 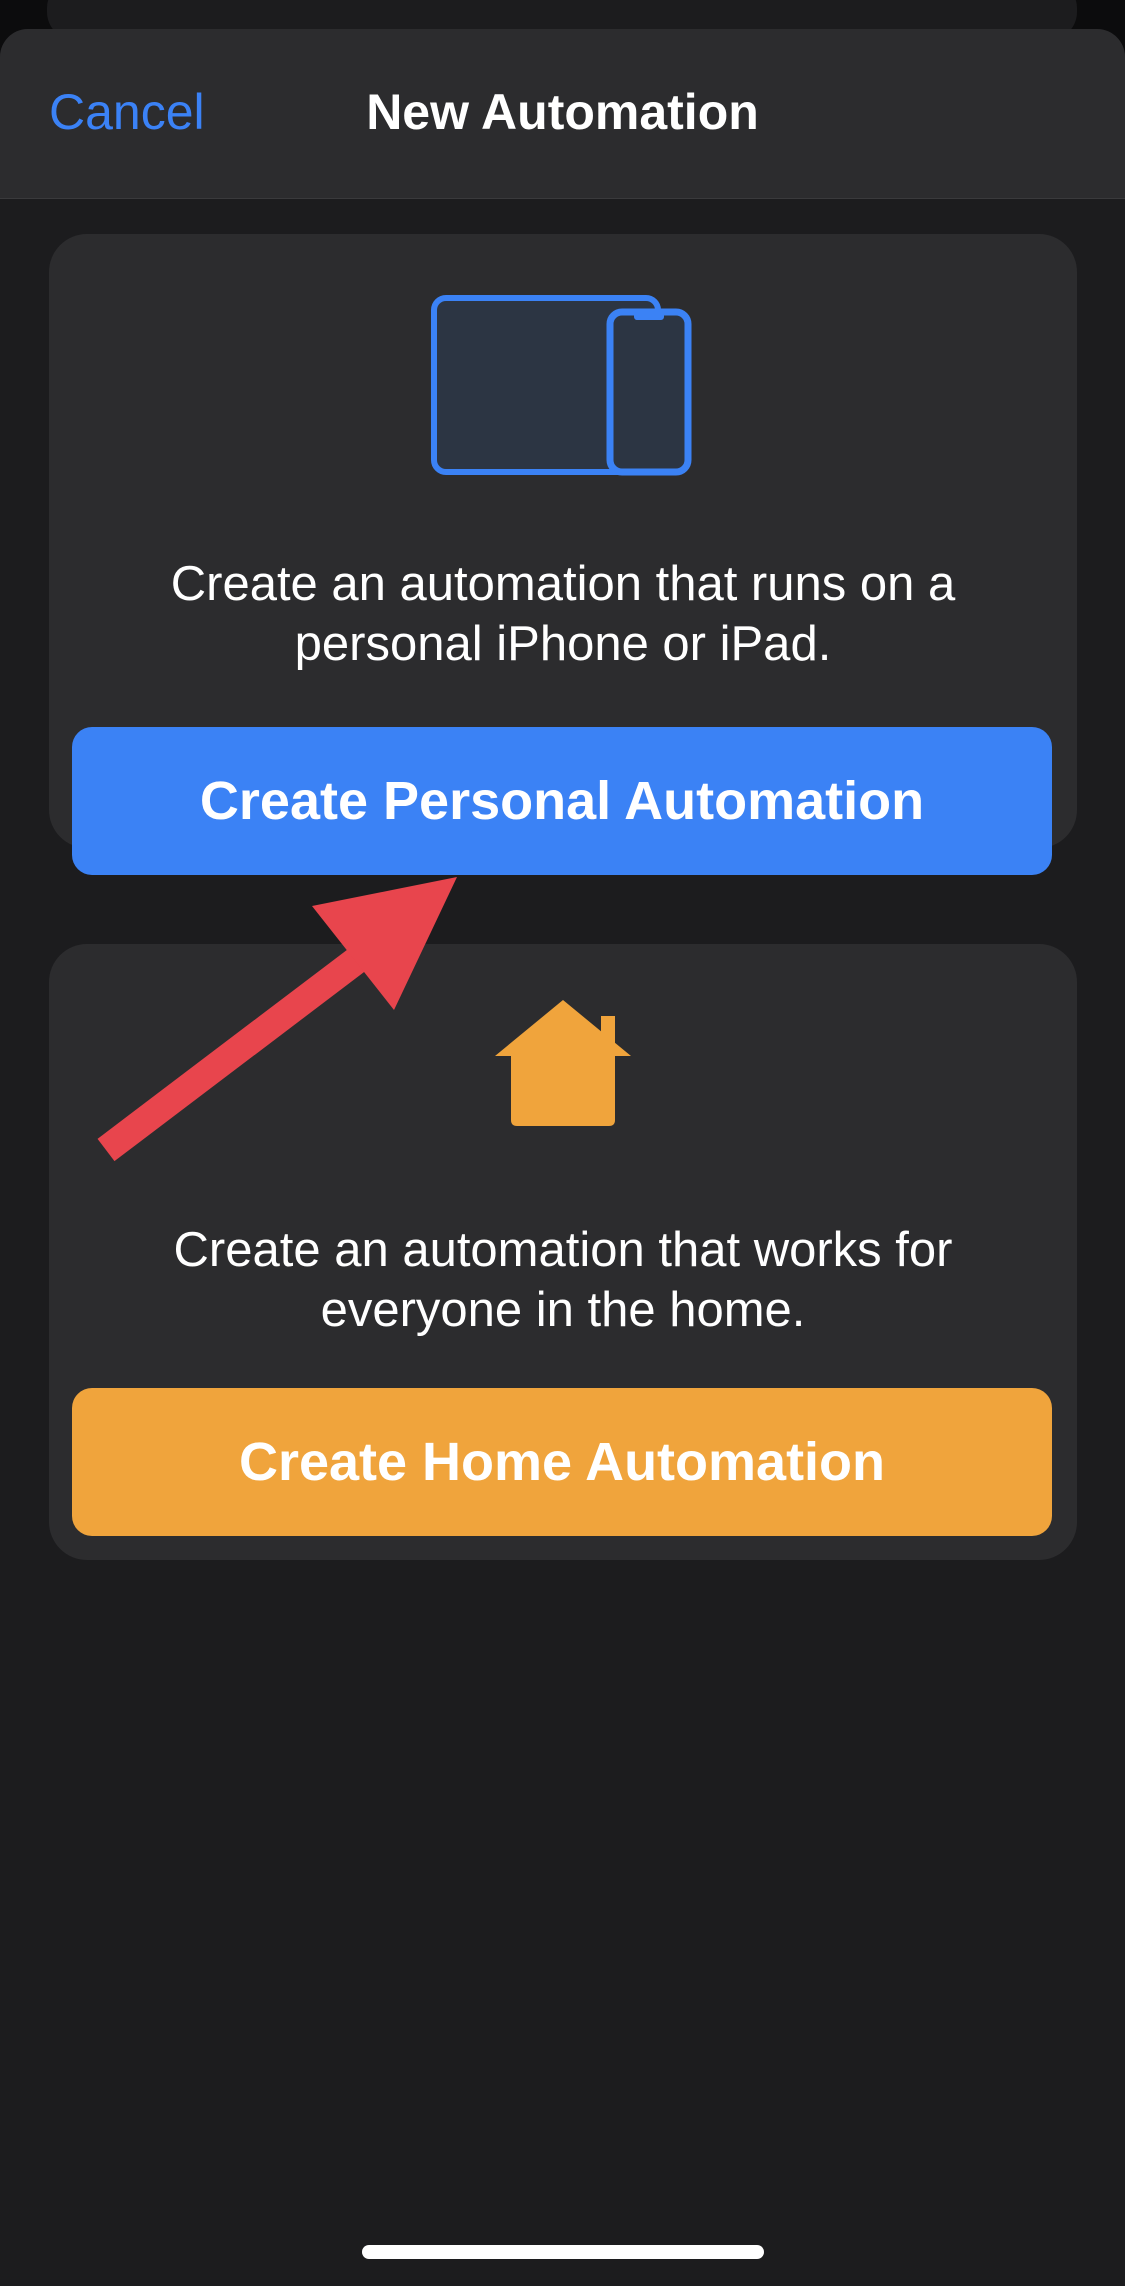 I want to click on navigation-bar: Cancel New Automation, so click(x=562, y=114).